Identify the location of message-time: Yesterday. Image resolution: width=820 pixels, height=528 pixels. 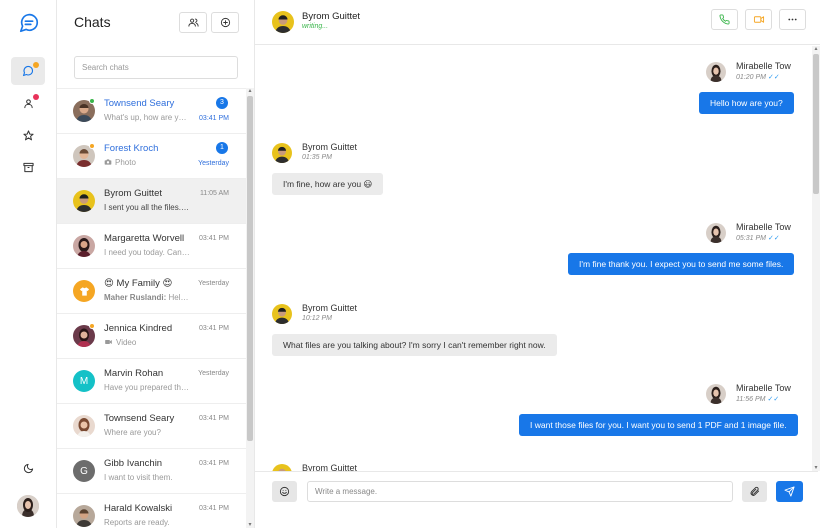
(213, 163).